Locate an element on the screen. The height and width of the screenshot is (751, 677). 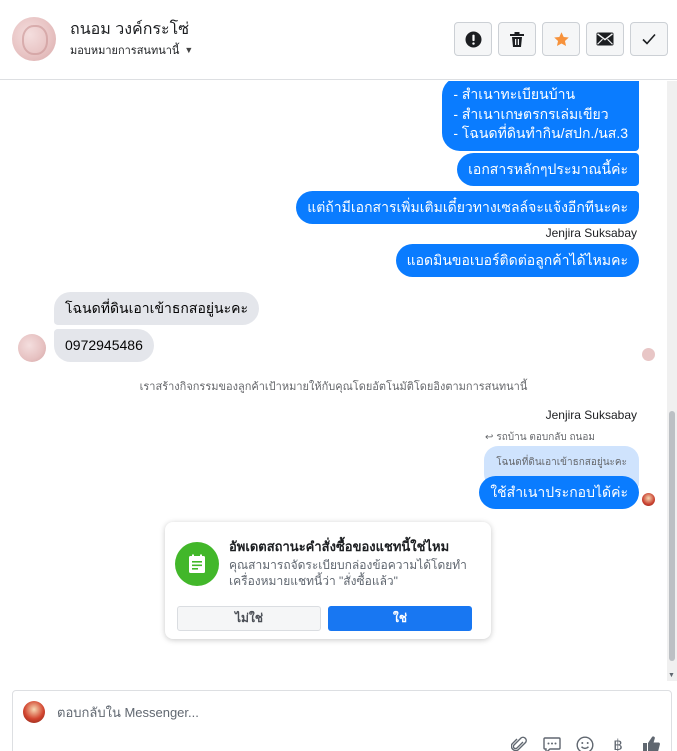
reply-meta: ↩ รถบ้าน ตอบกลับ ถนอม is located at coordinates (540, 437).